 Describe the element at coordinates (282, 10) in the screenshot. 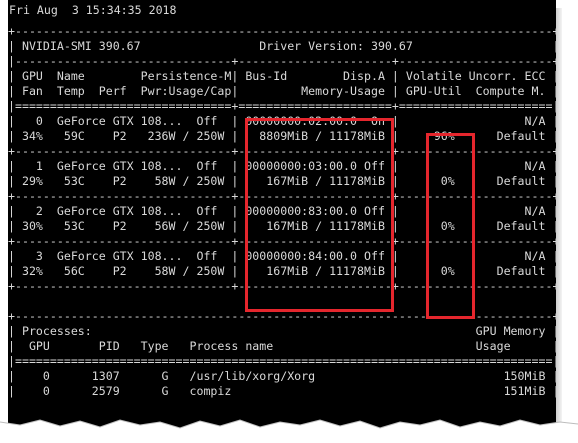

I see `timestamp-line: Fri Aug 3 15:34:35 2018` at that location.